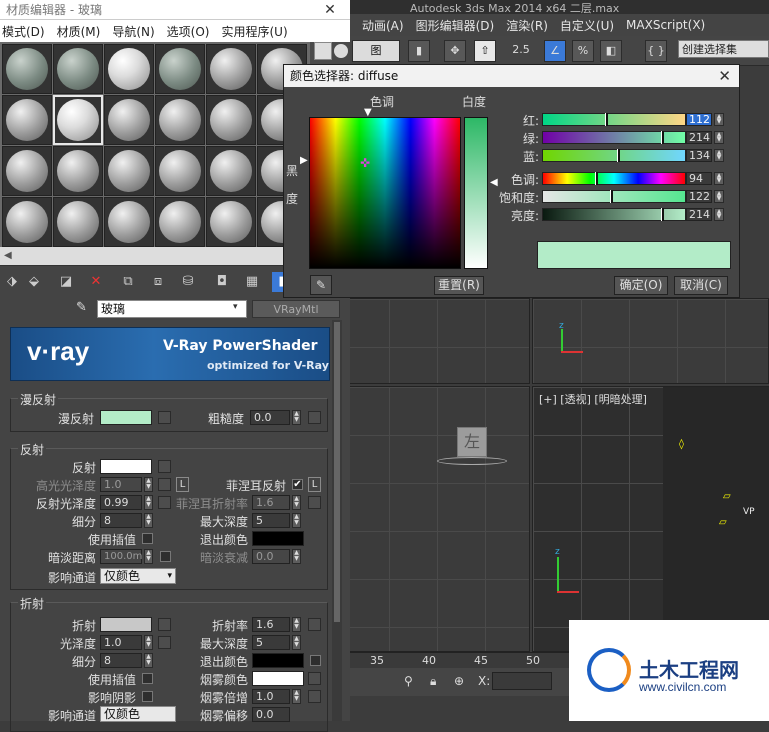 The width and height of the screenshot is (769, 732). What do you see at coordinates (34, 282) in the screenshot?
I see `put-to-scene-icon: ⬙` at bounding box center [34, 282].